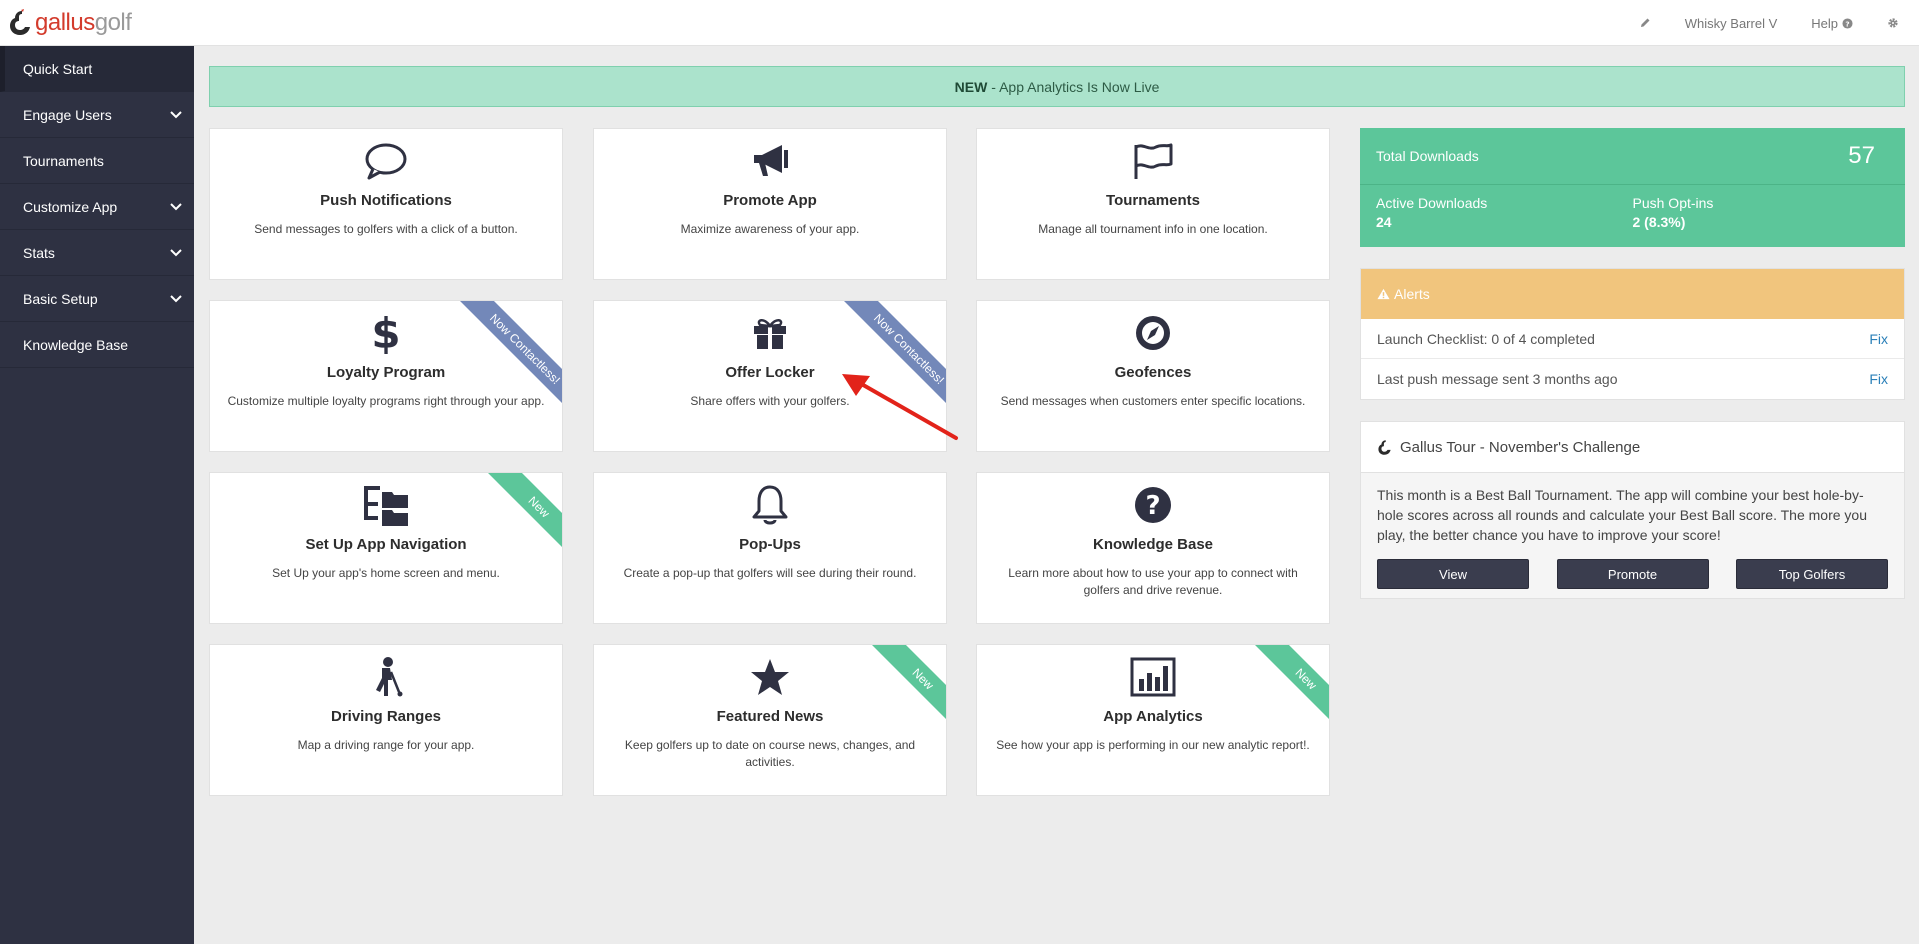 This screenshot has height=944, width=1919. Describe the element at coordinates (63, 160) in the screenshot. I see `sidebar-item-label: Tournaments` at that location.